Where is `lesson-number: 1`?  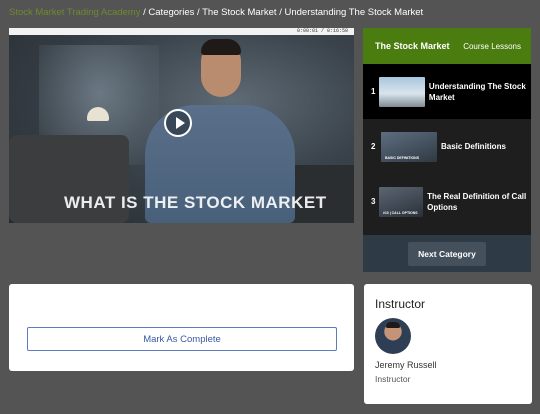 lesson-number: 1 is located at coordinates (373, 91).